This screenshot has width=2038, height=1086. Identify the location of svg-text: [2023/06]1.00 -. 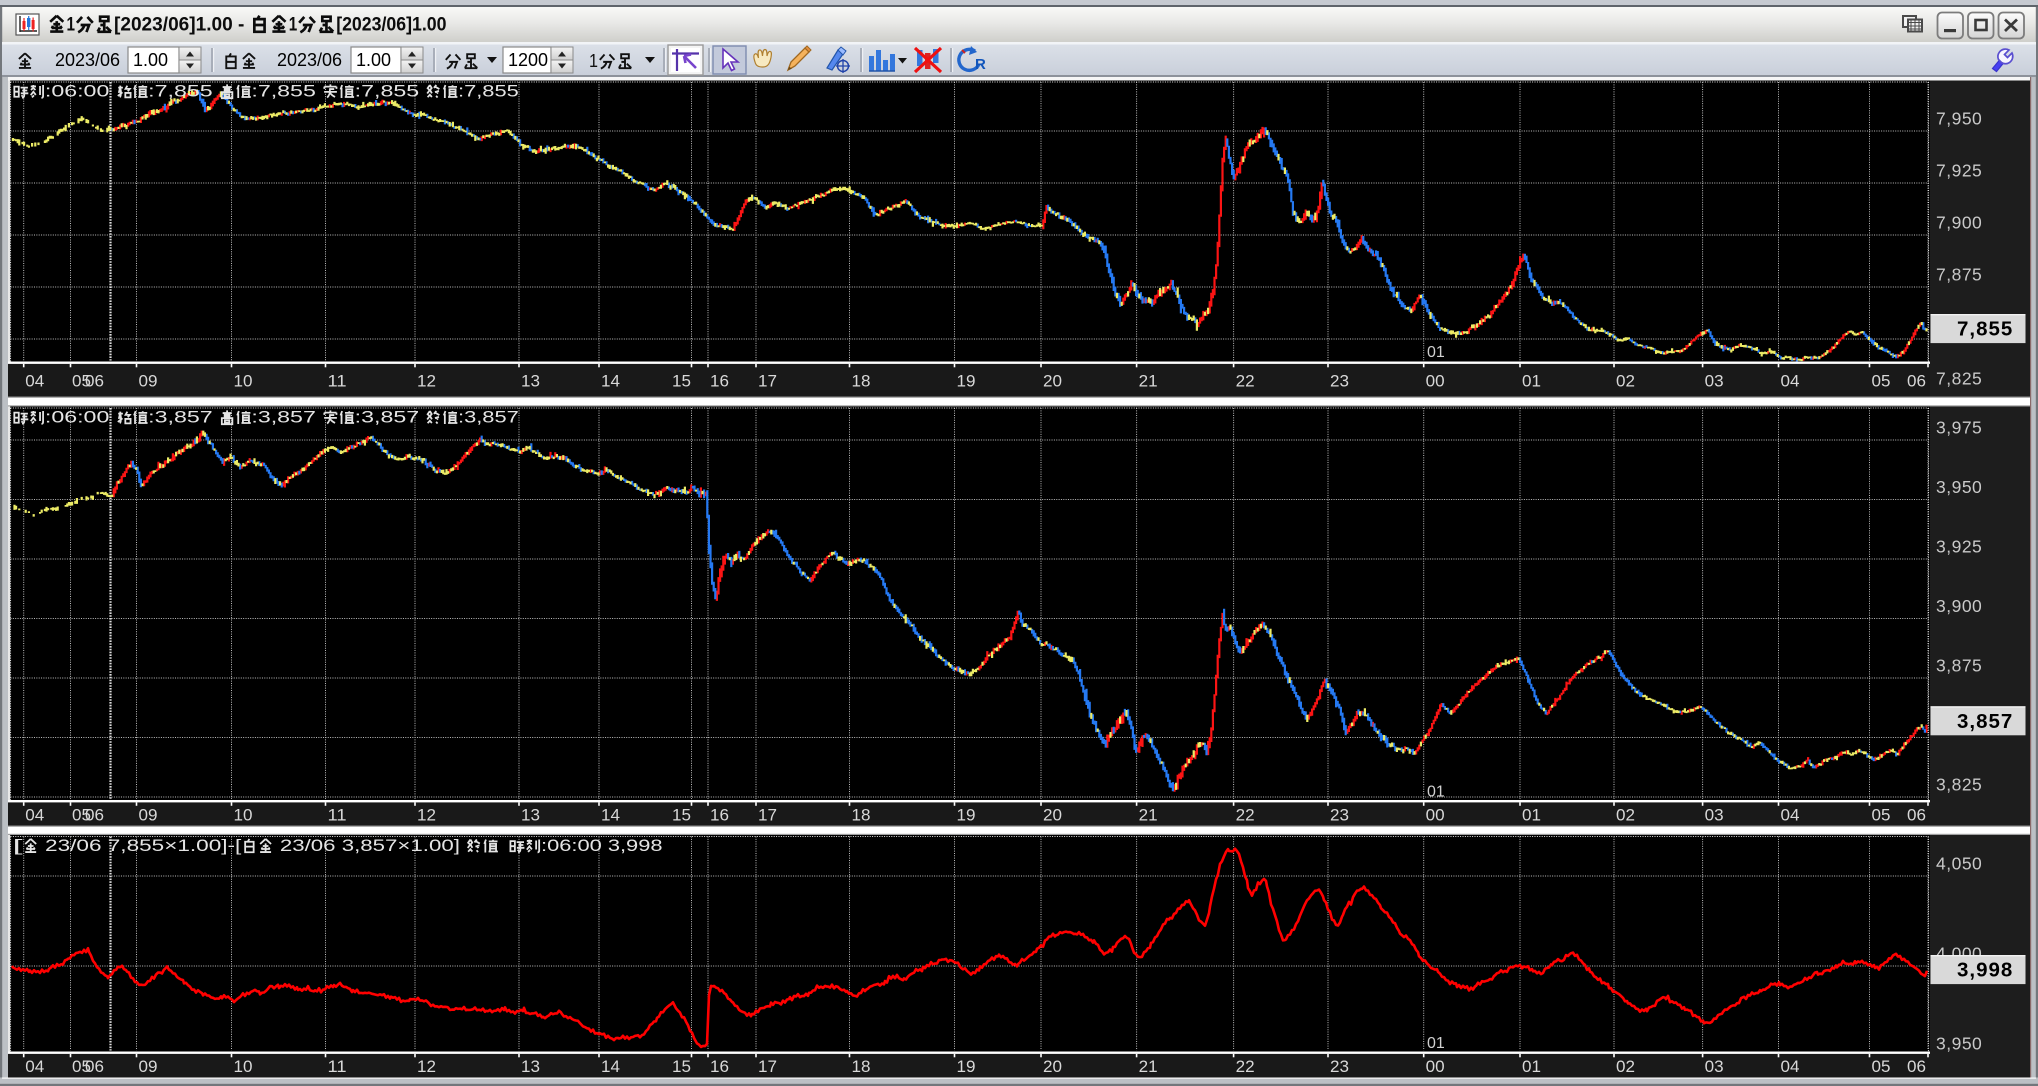
(182, 25).